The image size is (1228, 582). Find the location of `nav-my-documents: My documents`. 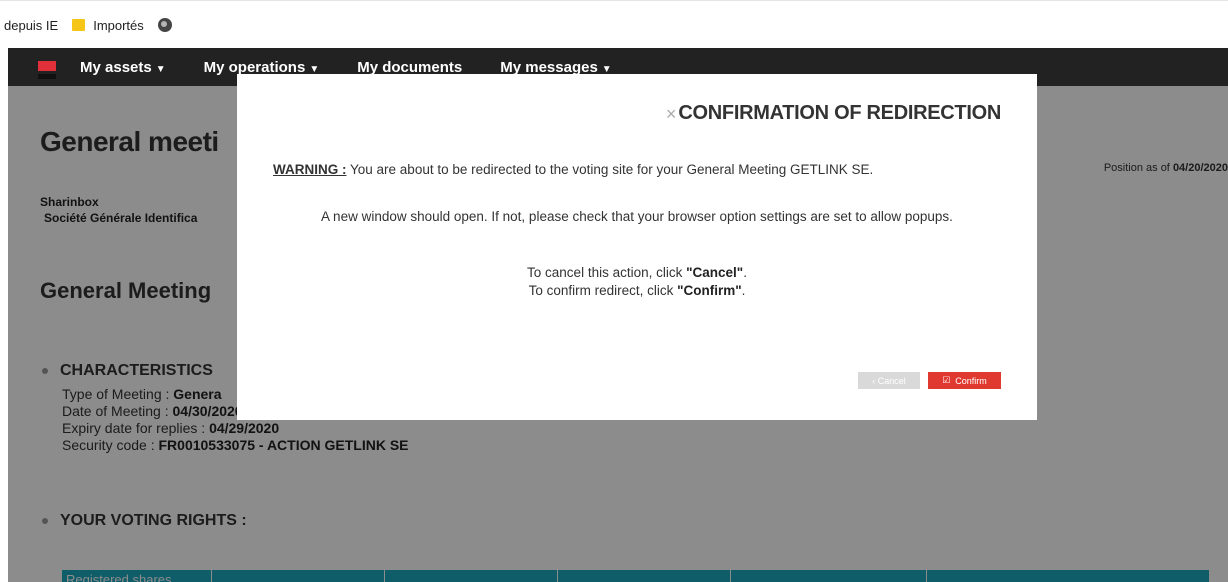

nav-my-documents: My documents is located at coordinates (409, 67).